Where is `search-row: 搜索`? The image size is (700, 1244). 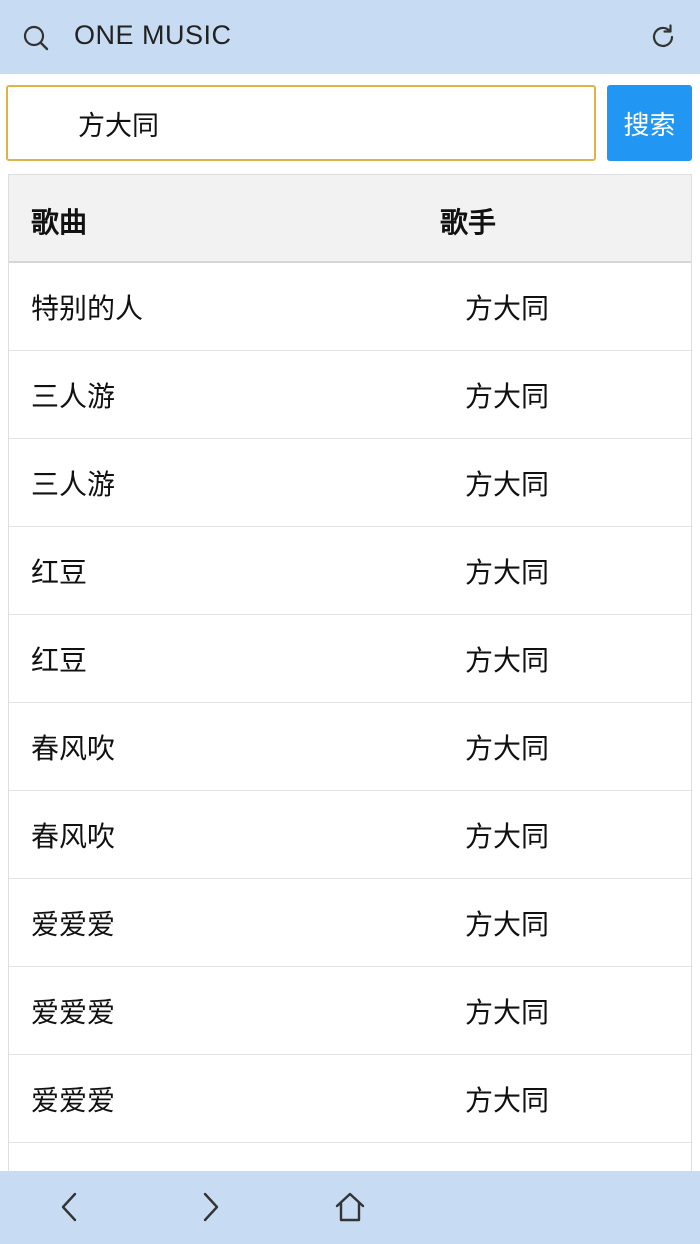
search-row: 搜索 is located at coordinates (350, 124).